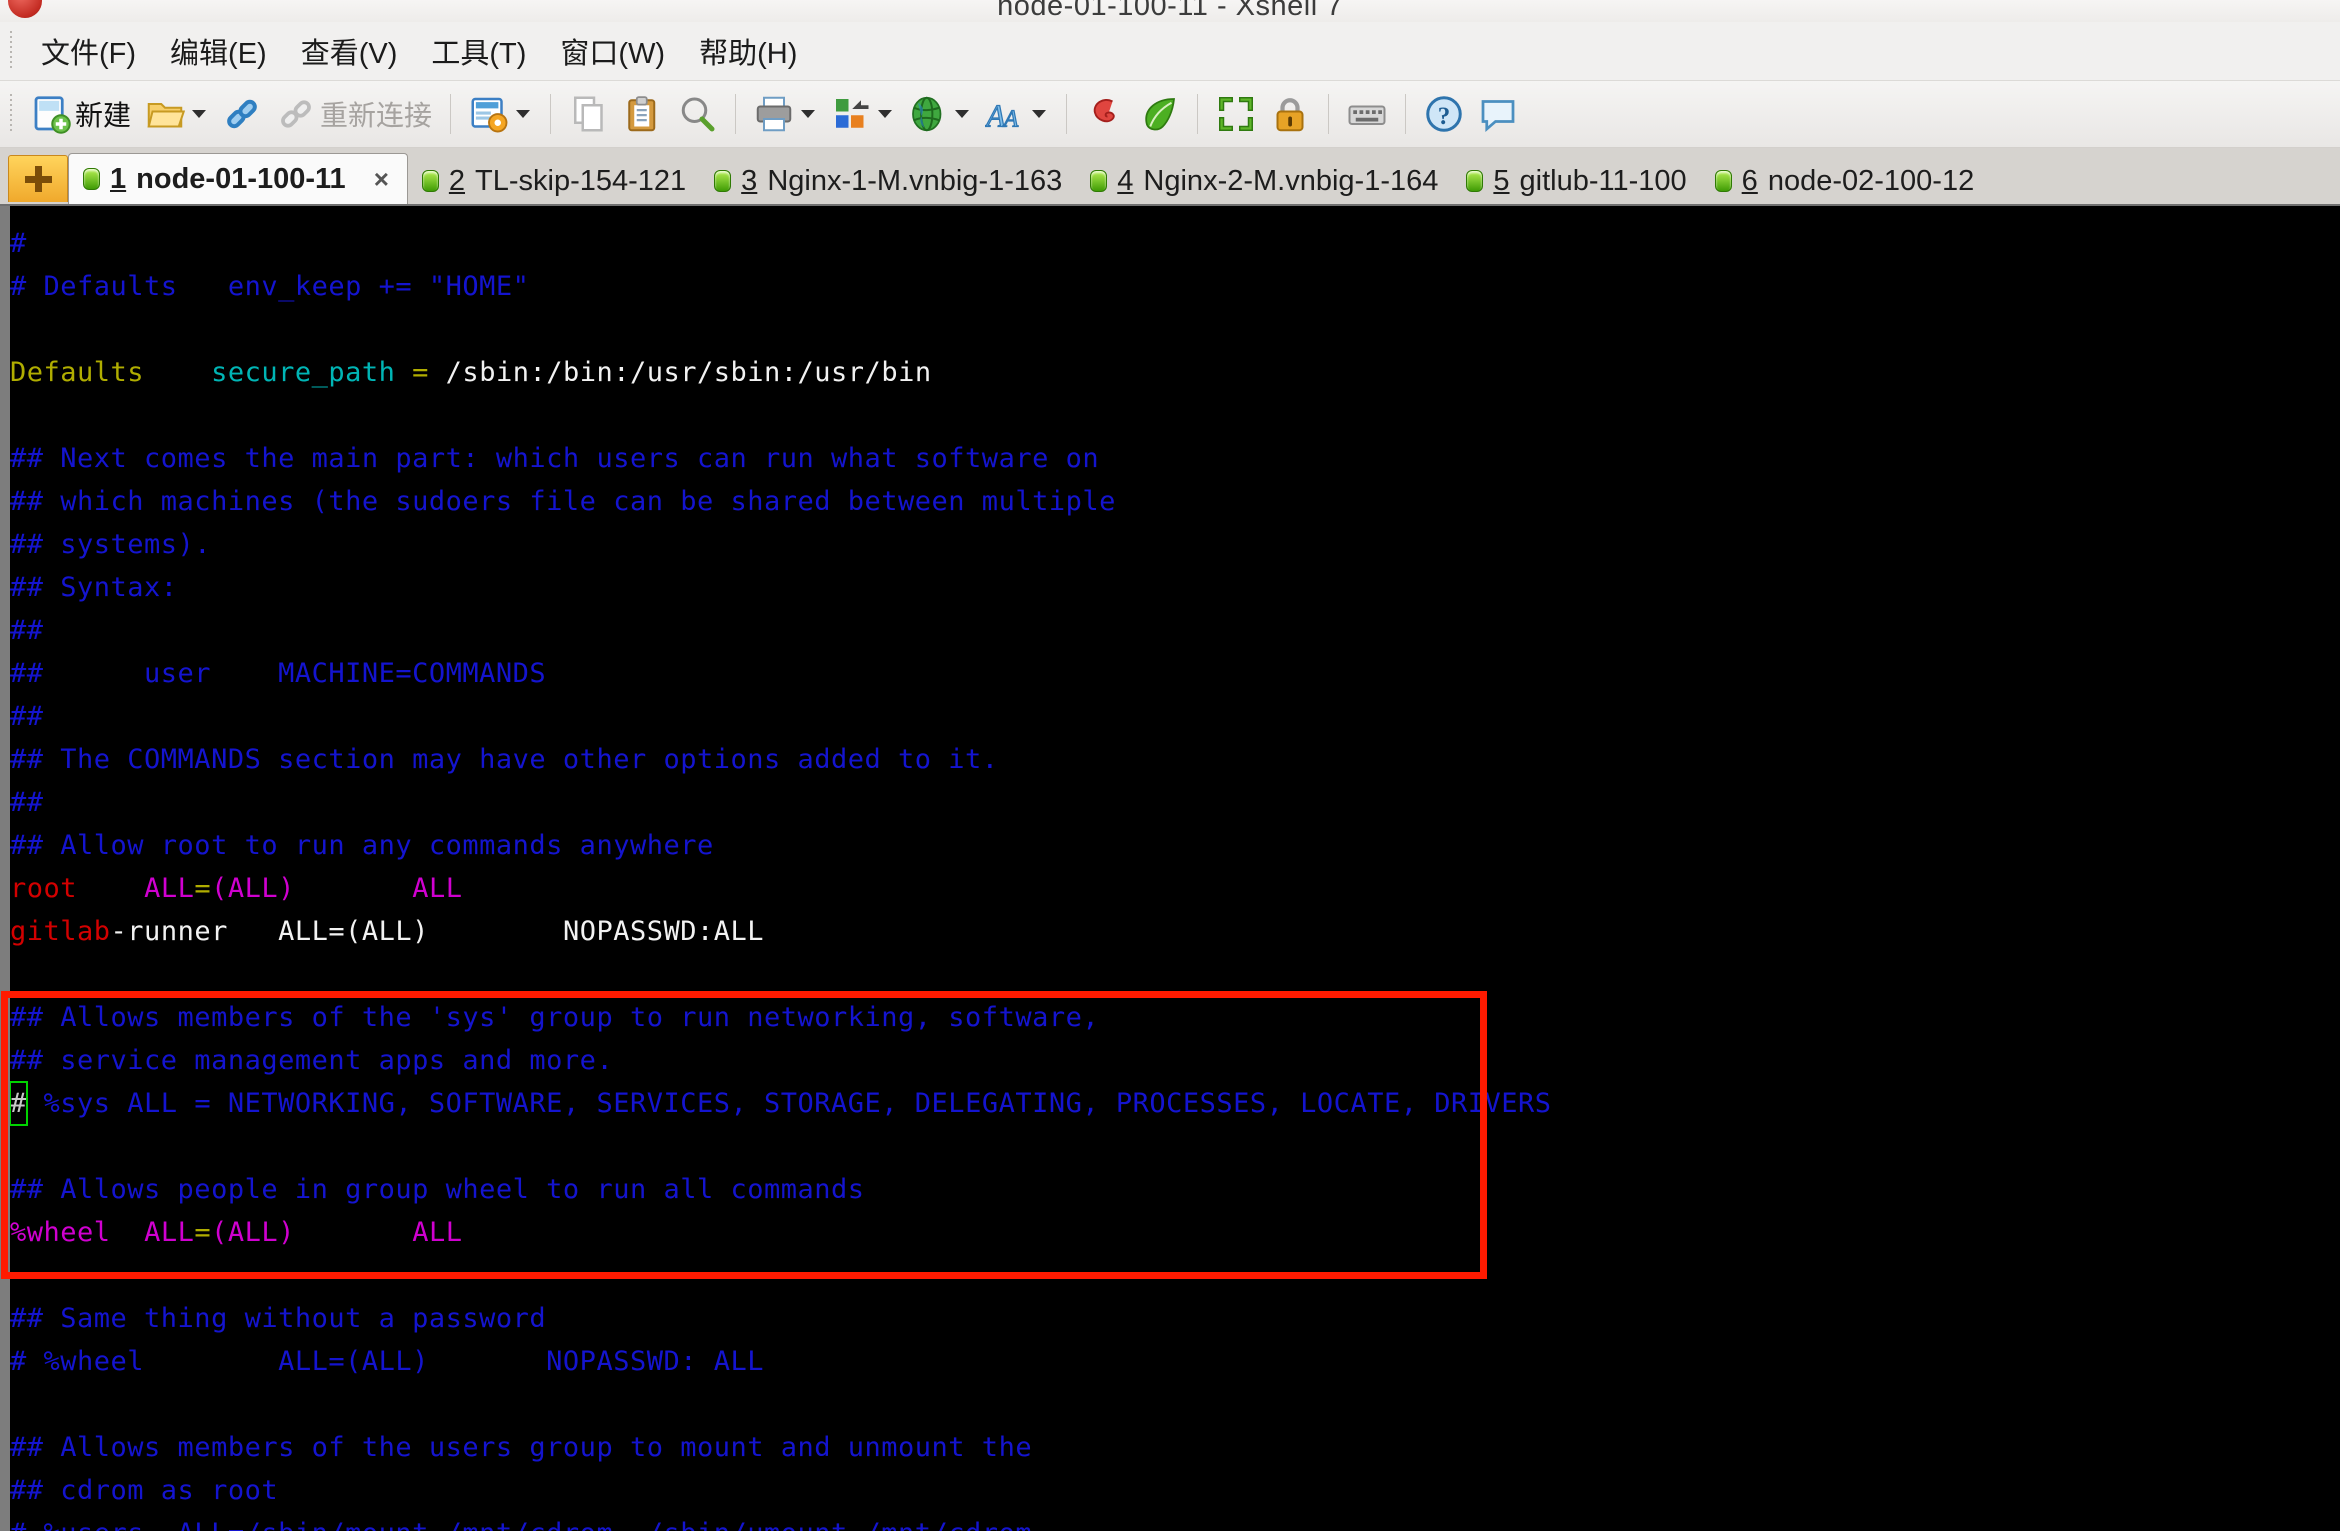  What do you see at coordinates (144, 1490) in the screenshot?
I see `terminal-text: ## cdrom as root` at bounding box center [144, 1490].